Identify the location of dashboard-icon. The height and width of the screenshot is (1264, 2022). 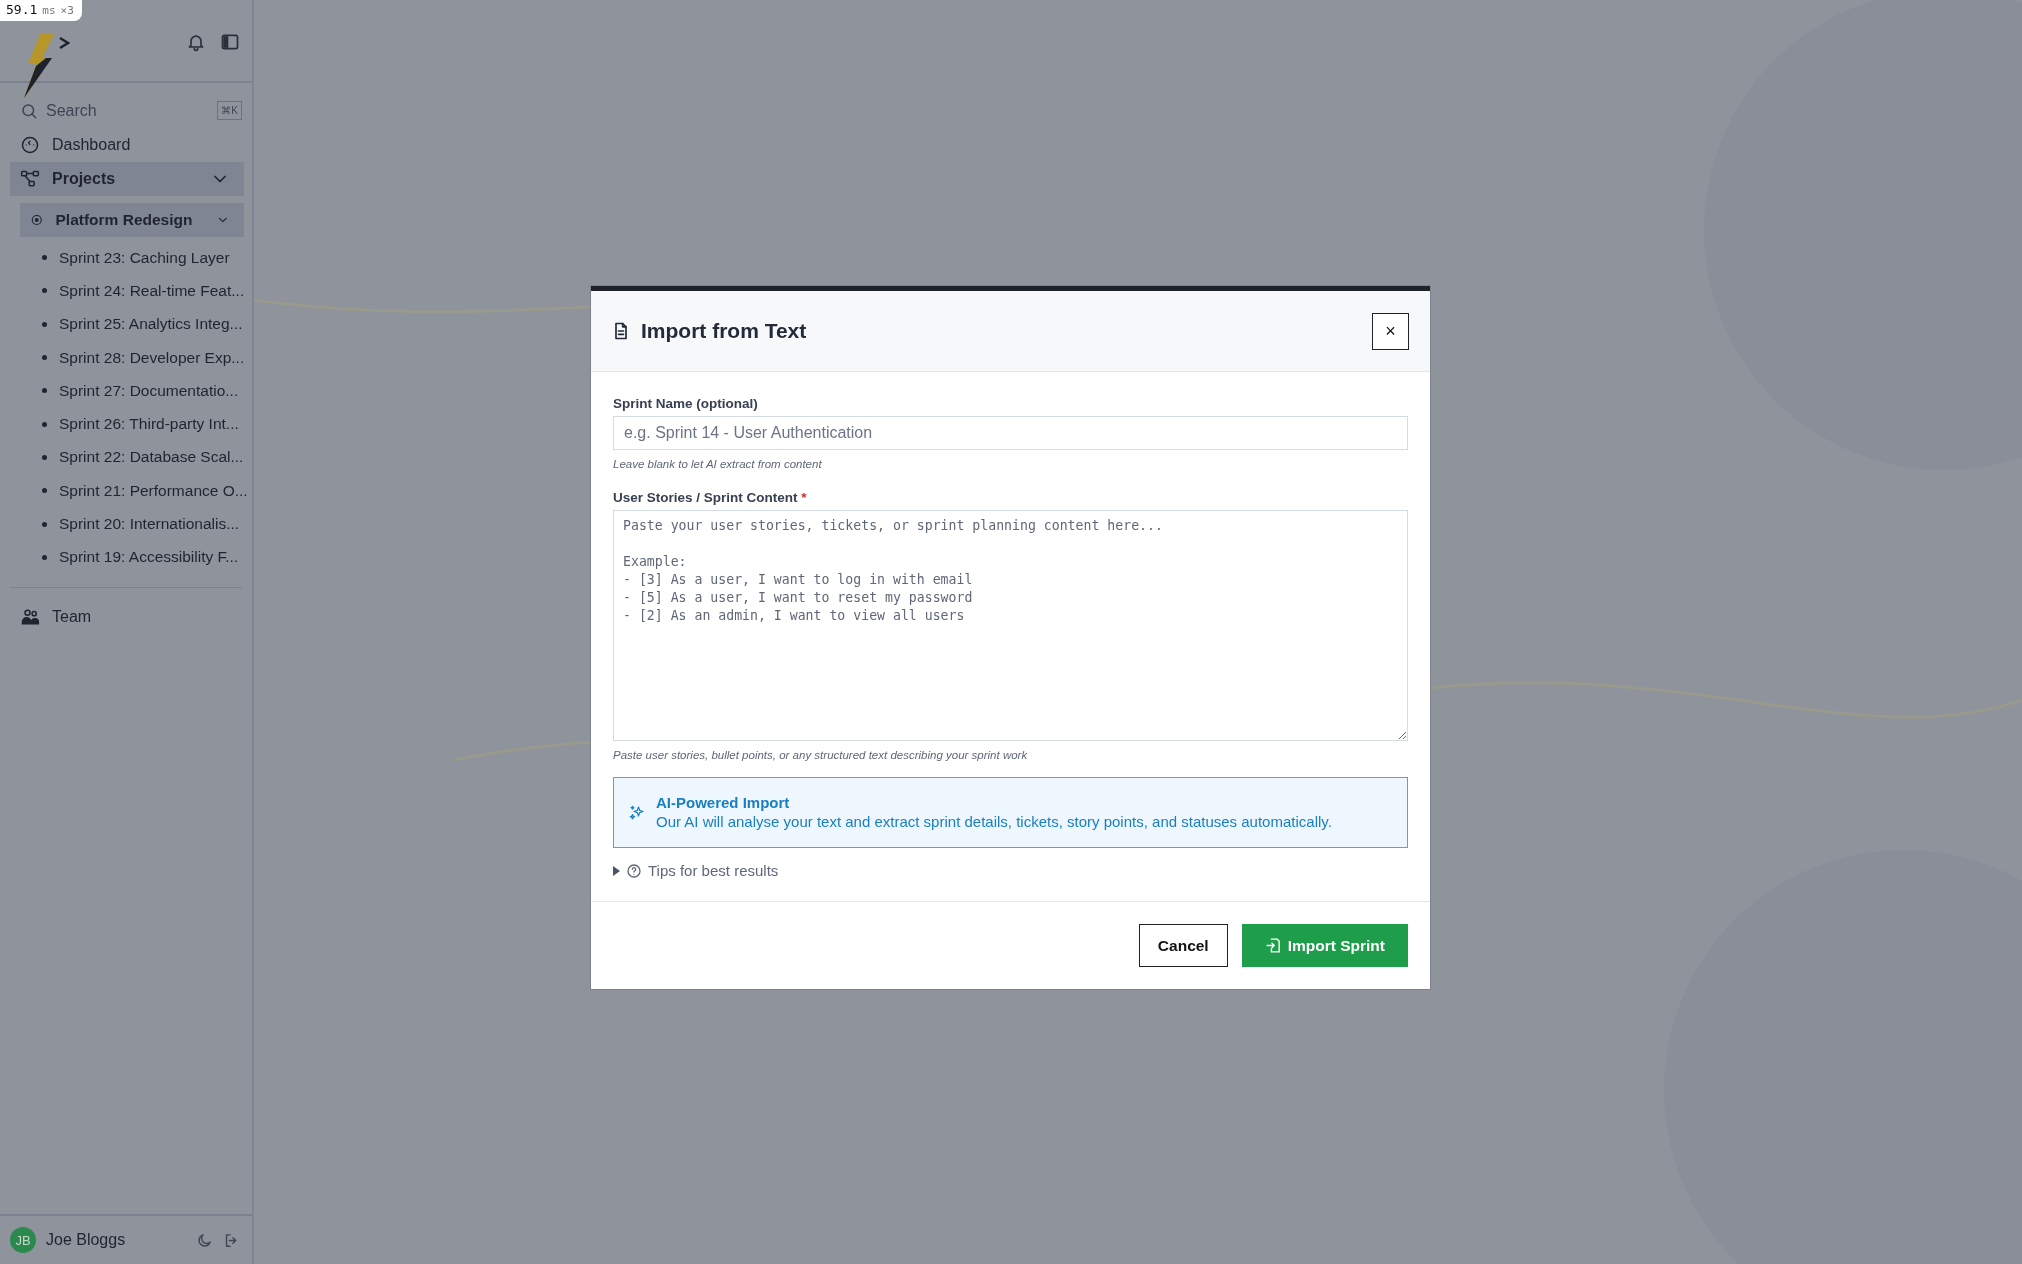
(30, 145).